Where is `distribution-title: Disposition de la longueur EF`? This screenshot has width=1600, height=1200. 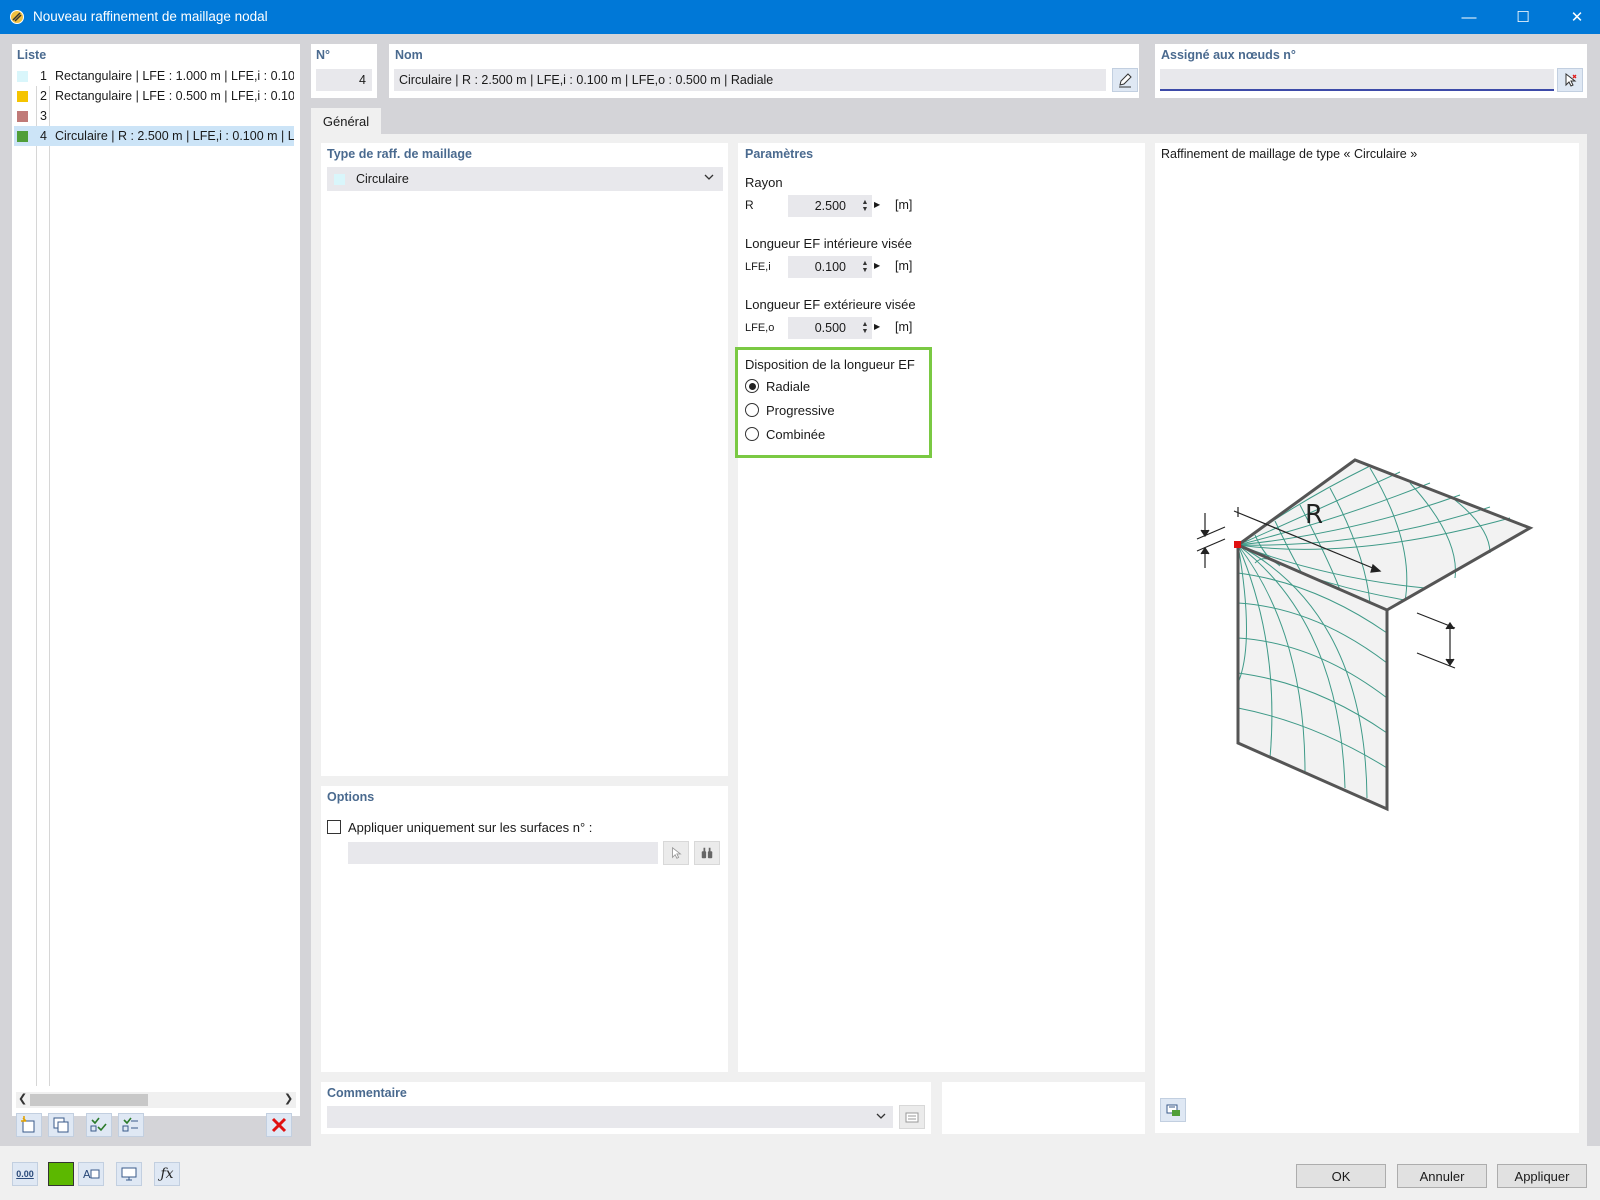
distribution-title: Disposition de la longueur EF is located at coordinates (830, 364).